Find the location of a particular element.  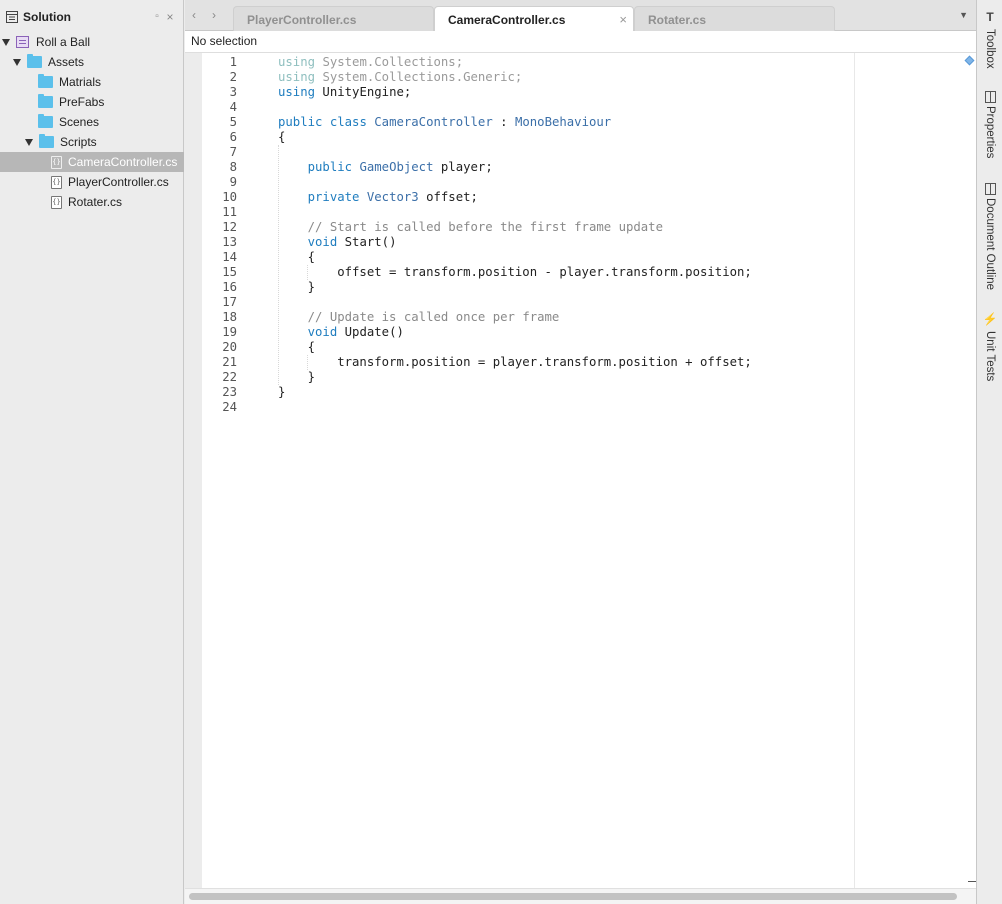

toolbox-tab: T Toolbox is located at coordinates (989, 39).